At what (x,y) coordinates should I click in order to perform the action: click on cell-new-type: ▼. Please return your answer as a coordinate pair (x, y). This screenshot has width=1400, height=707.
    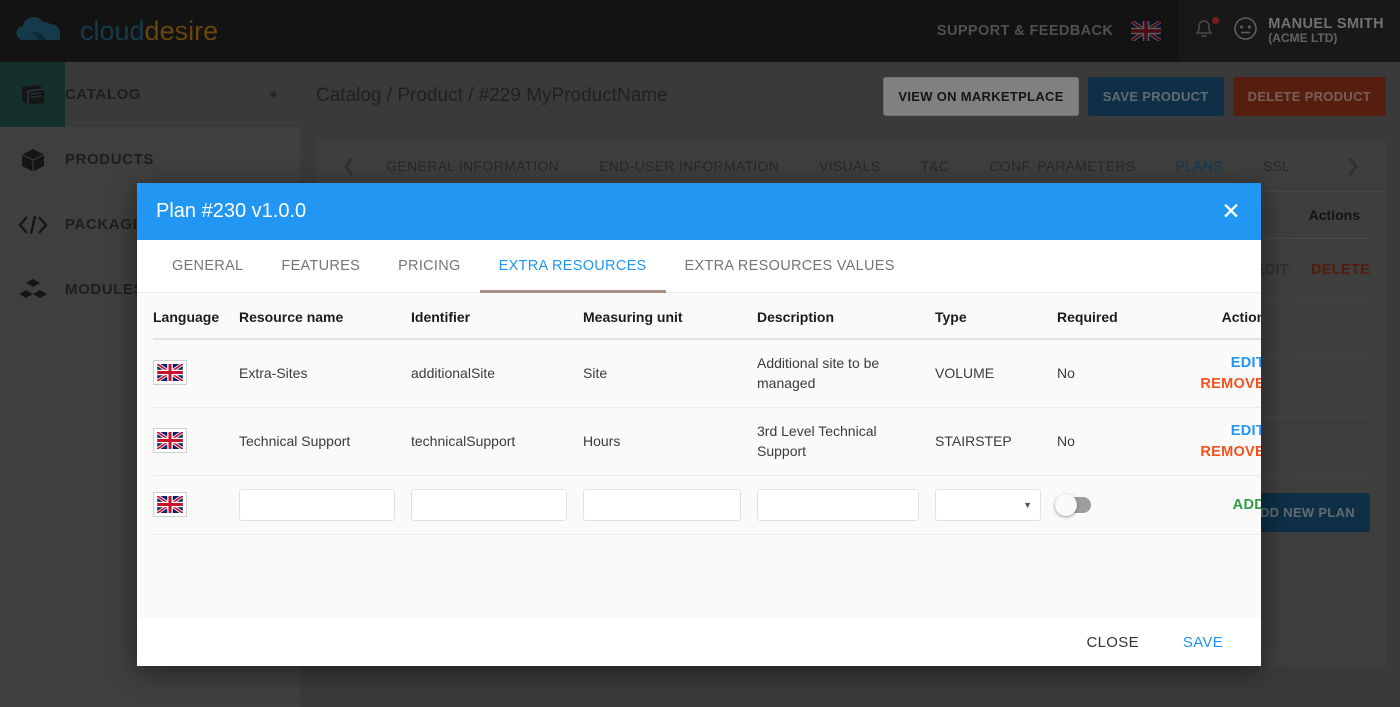
    Looking at the image, I should click on (996, 505).